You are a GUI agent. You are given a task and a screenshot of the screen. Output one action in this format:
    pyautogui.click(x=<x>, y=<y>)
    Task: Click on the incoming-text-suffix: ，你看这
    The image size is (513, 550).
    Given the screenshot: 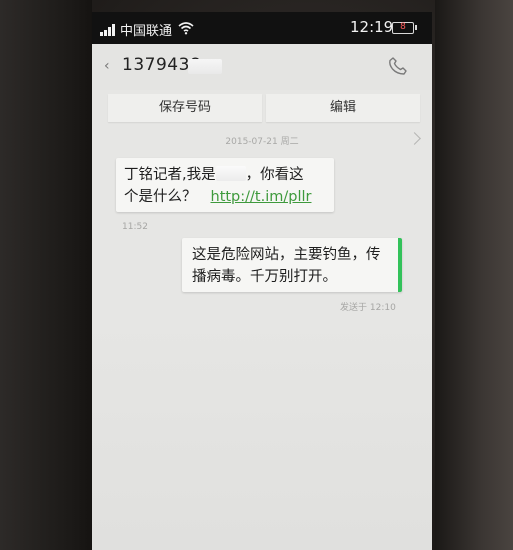 What is the action you would take?
    pyautogui.click(x=274, y=175)
    